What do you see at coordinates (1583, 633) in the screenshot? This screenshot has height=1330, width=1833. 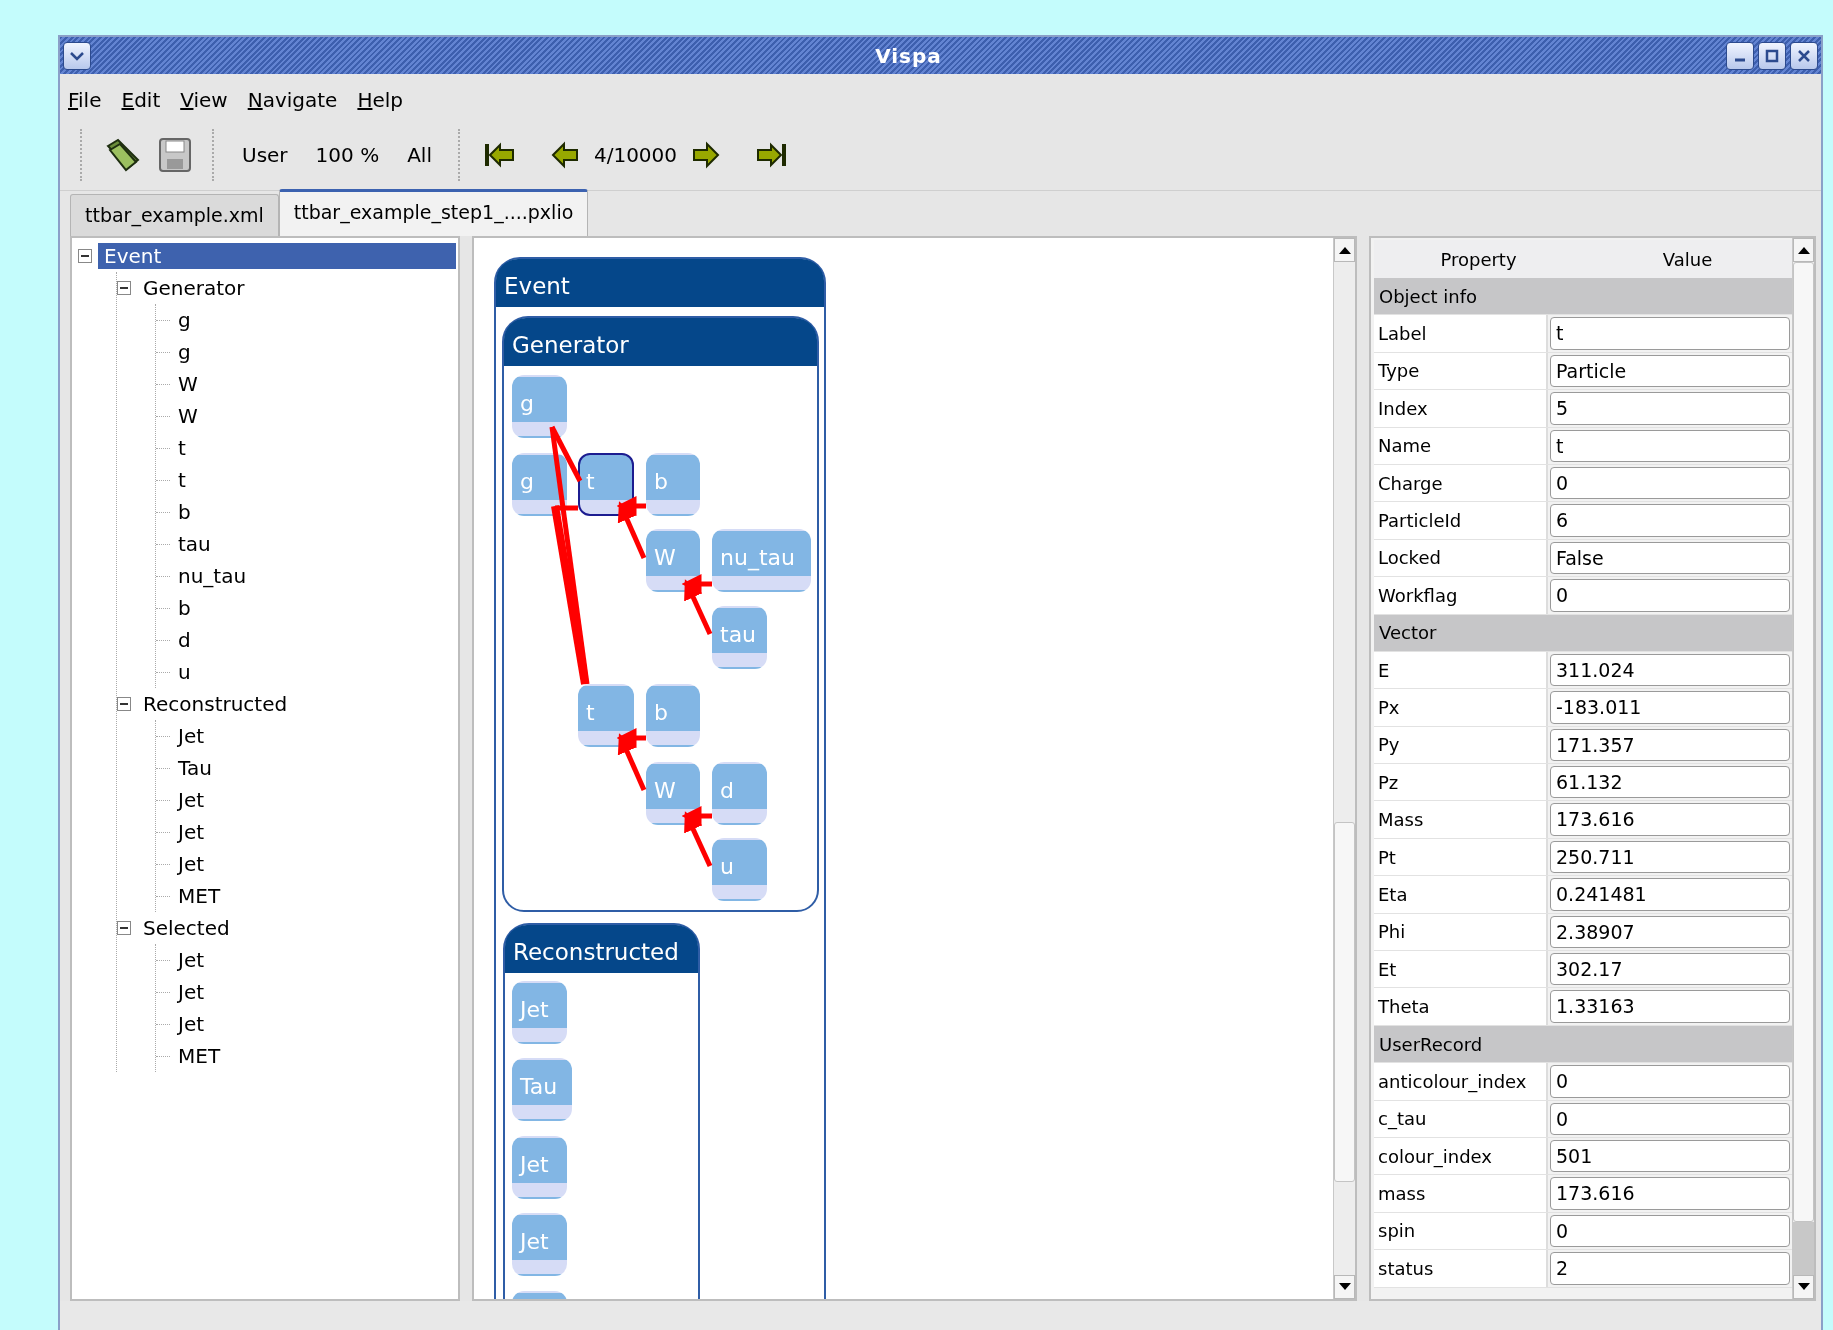 I see `section-header: Vector` at bounding box center [1583, 633].